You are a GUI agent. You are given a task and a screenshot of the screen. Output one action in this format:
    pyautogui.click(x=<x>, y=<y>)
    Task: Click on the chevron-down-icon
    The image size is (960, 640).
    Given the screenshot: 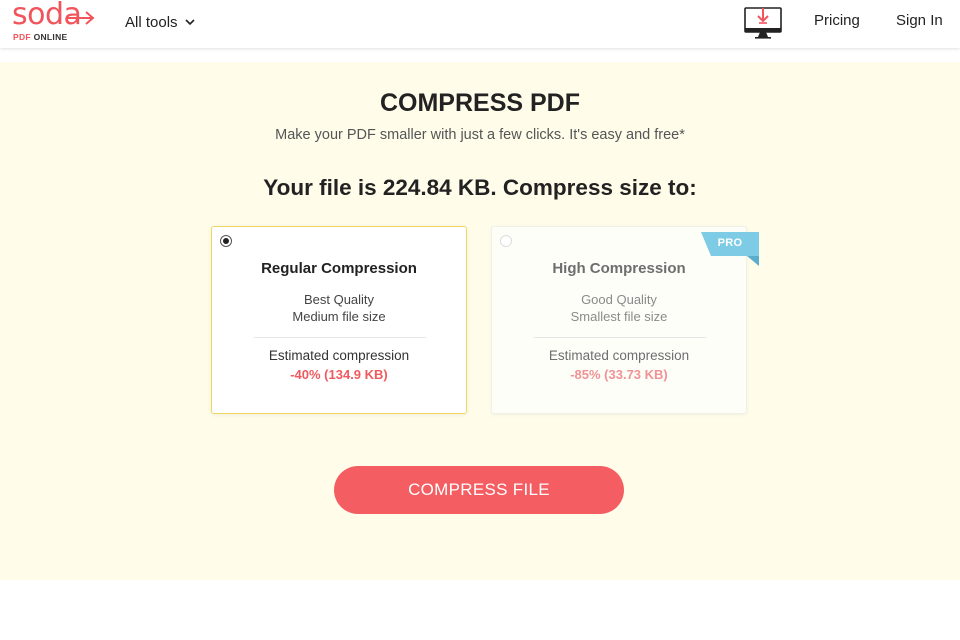 What is the action you would take?
    pyautogui.click(x=189, y=22)
    